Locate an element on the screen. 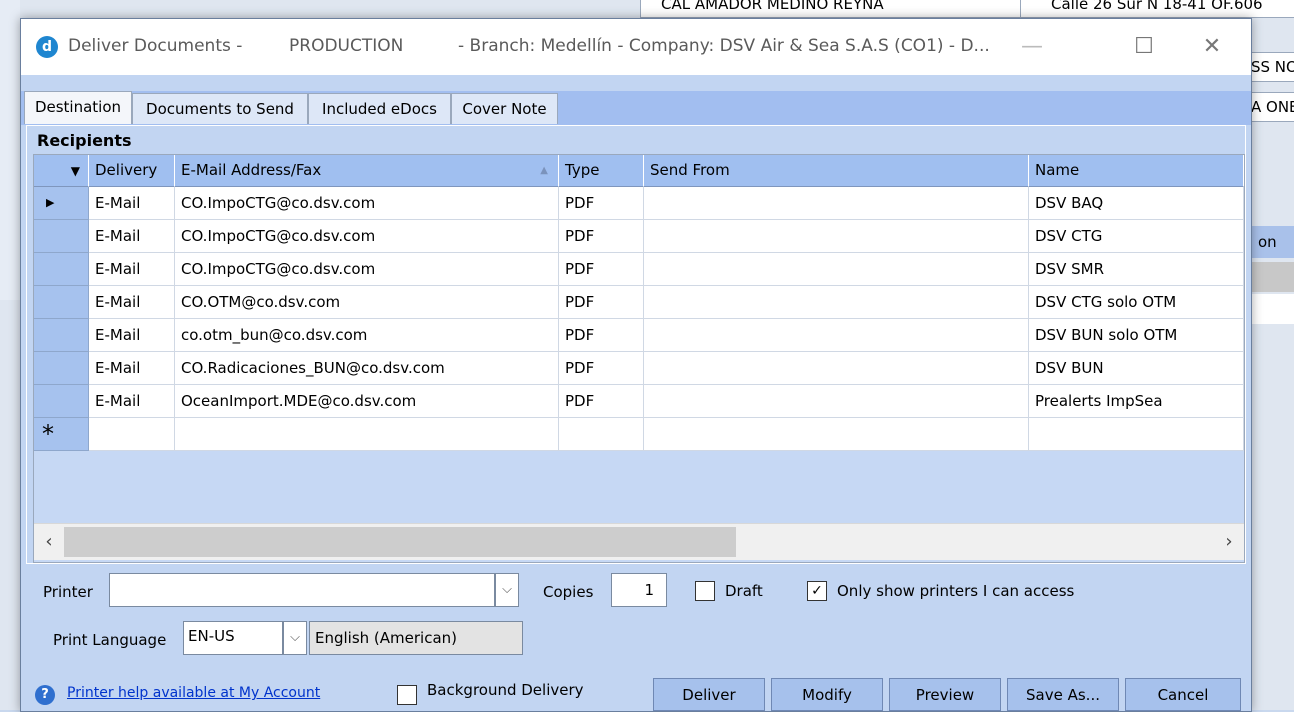 The image size is (1294, 712). cell-address: OceanImport.MDE@co.dsv.com is located at coordinates (367, 401).